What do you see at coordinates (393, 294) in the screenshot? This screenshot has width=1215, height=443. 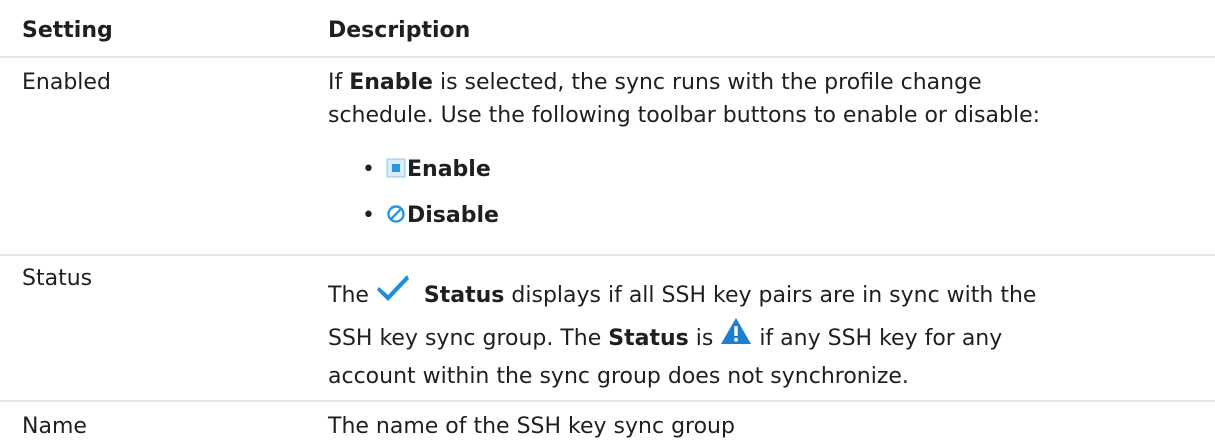 I see `checkmark-icon` at bounding box center [393, 294].